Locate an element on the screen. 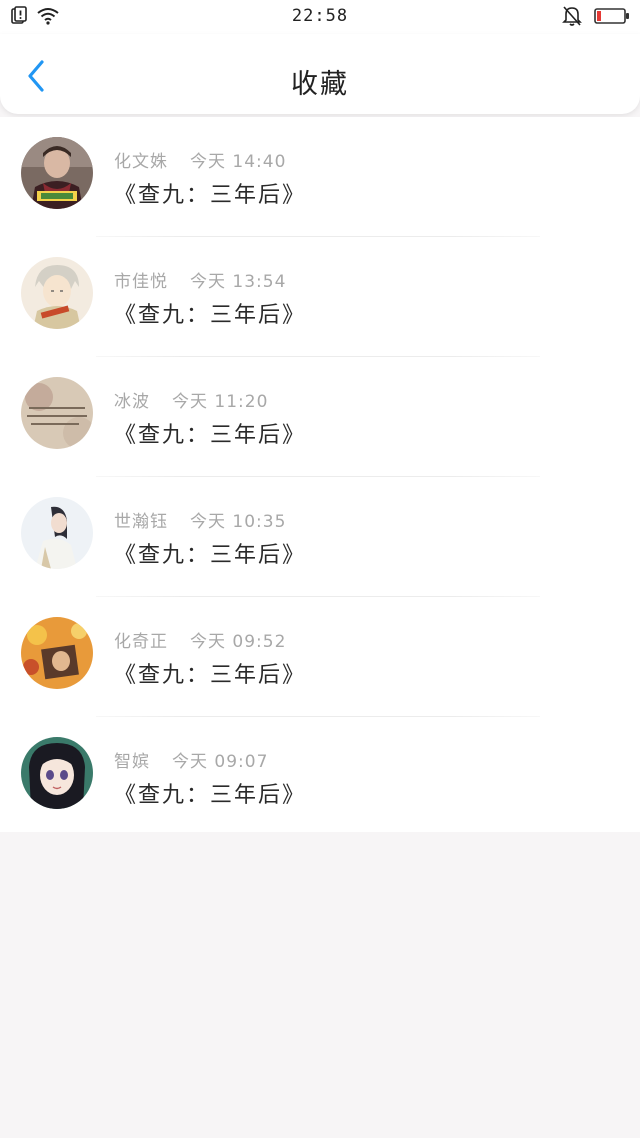  header: 收藏 is located at coordinates (320, 74).